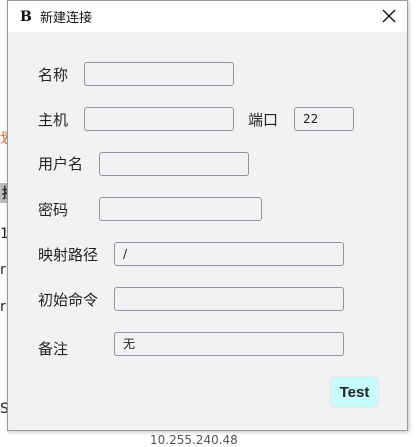 The width and height of the screenshot is (416, 447). I want to click on name-label: 名称, so click(53, 75).